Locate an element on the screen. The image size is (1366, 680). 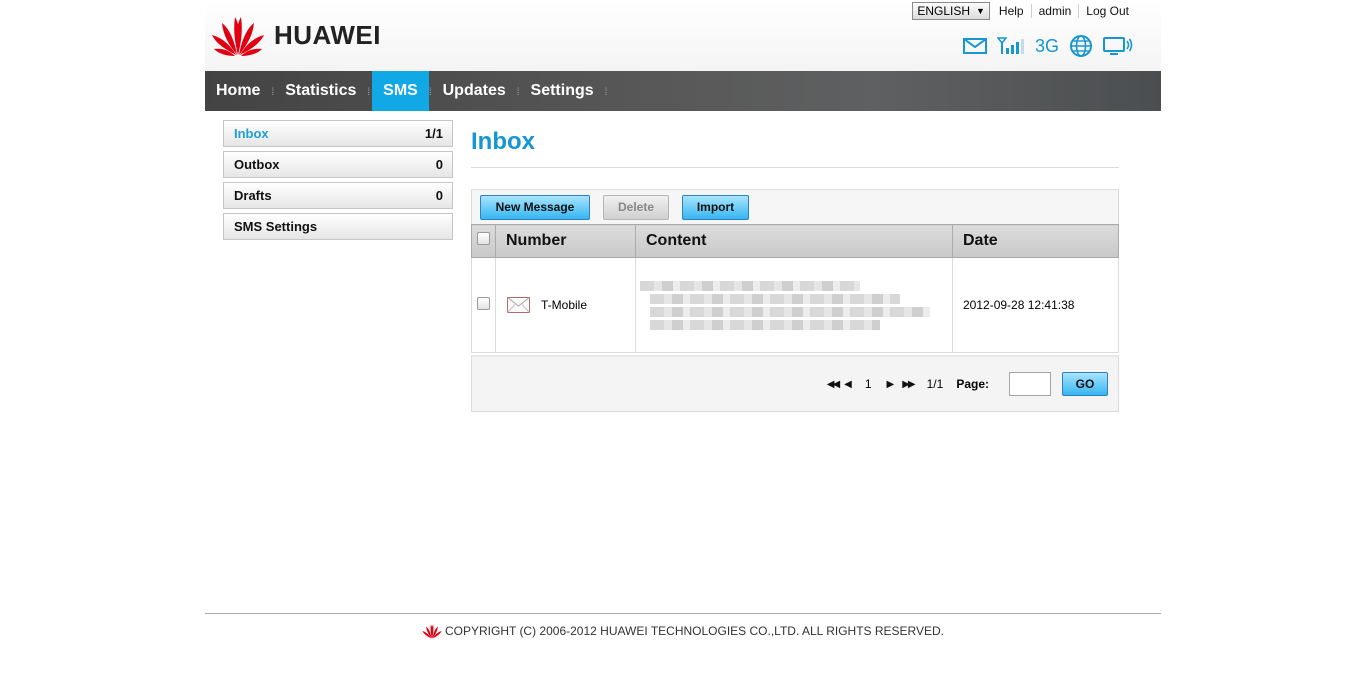
sidebar-item-label: Outbox is located at coordinates (257, 164).